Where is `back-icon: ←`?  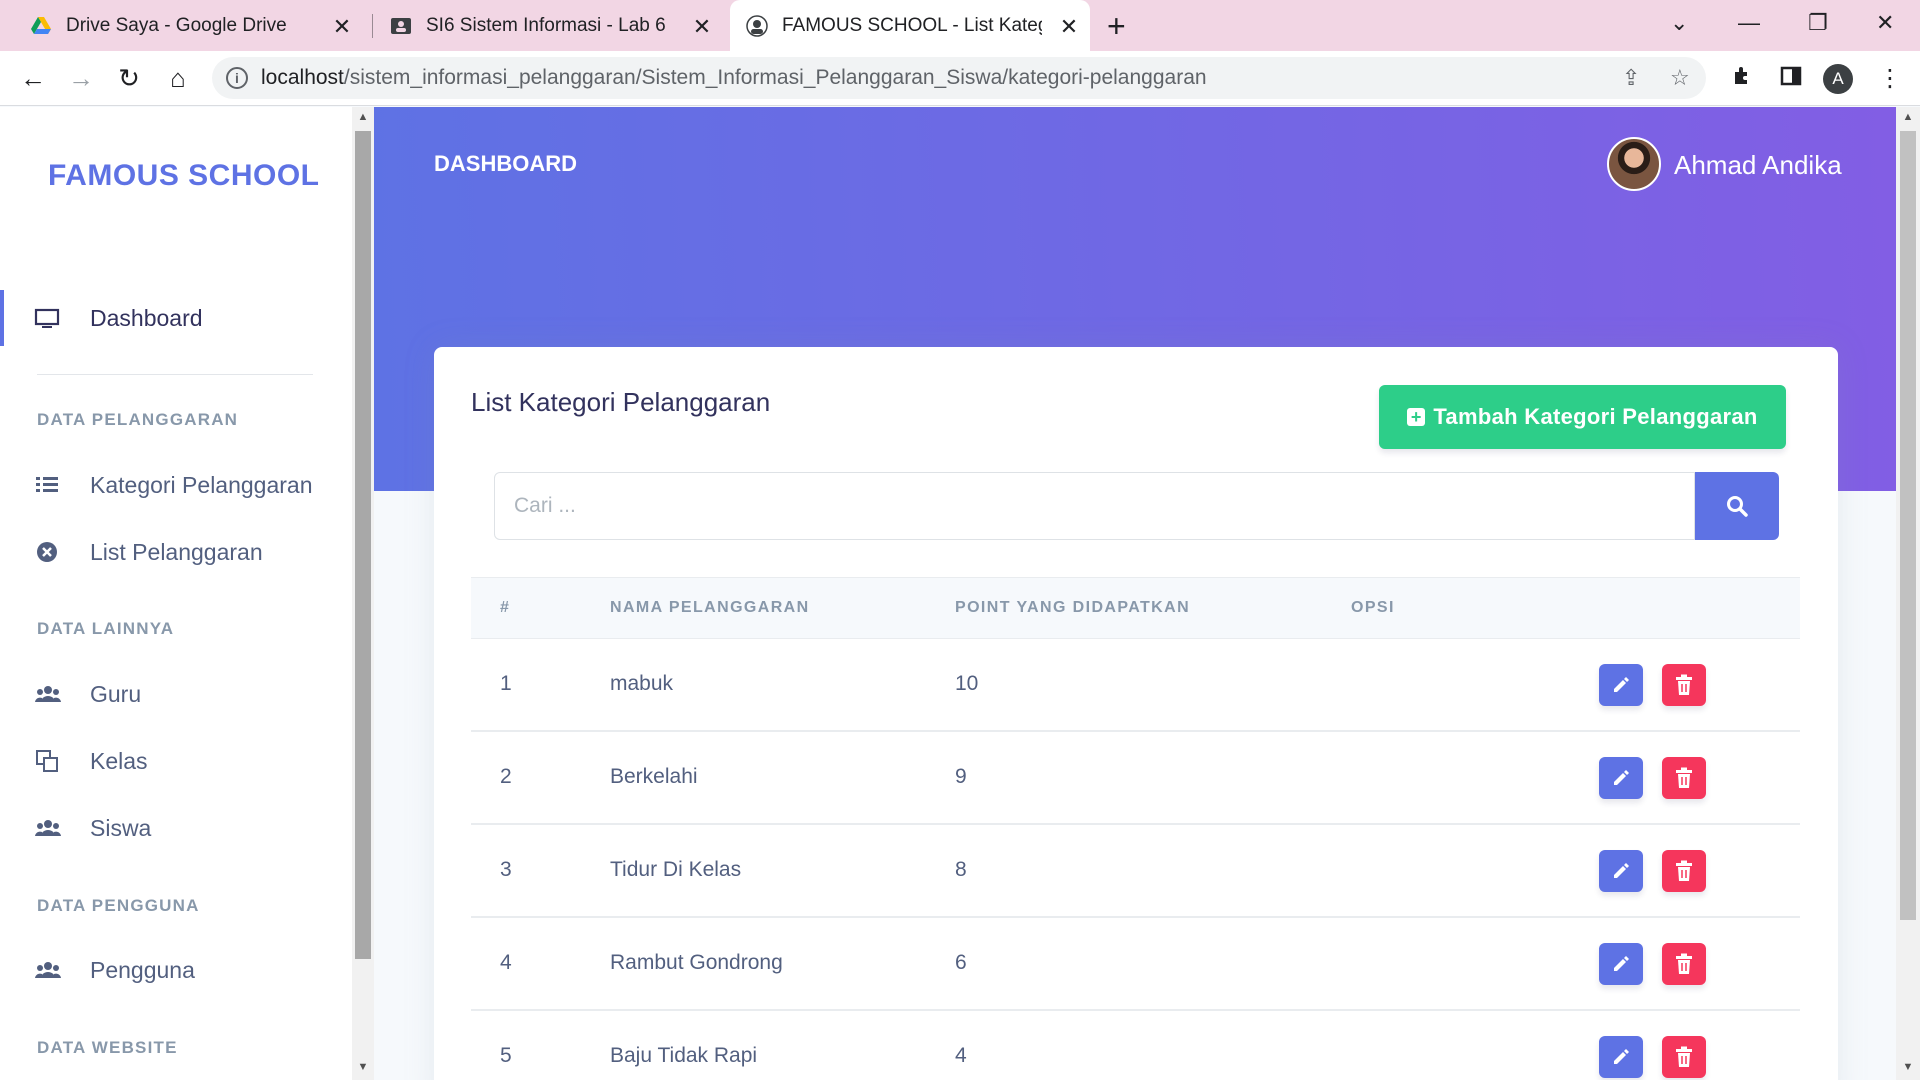 back-icon: ← is located at coordinates (33, 78).